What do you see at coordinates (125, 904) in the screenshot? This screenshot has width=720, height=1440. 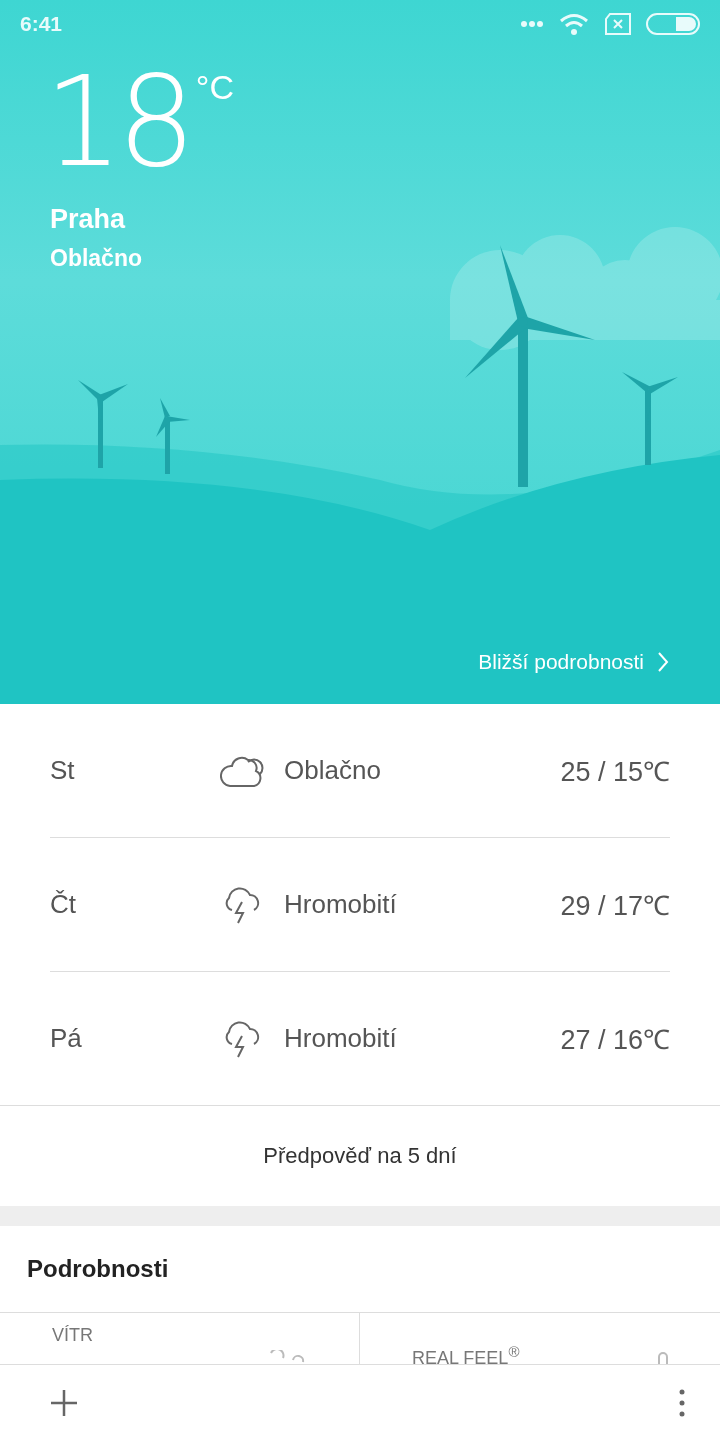 I see `forecast-day: Čt` at bounding box center [125, 904].